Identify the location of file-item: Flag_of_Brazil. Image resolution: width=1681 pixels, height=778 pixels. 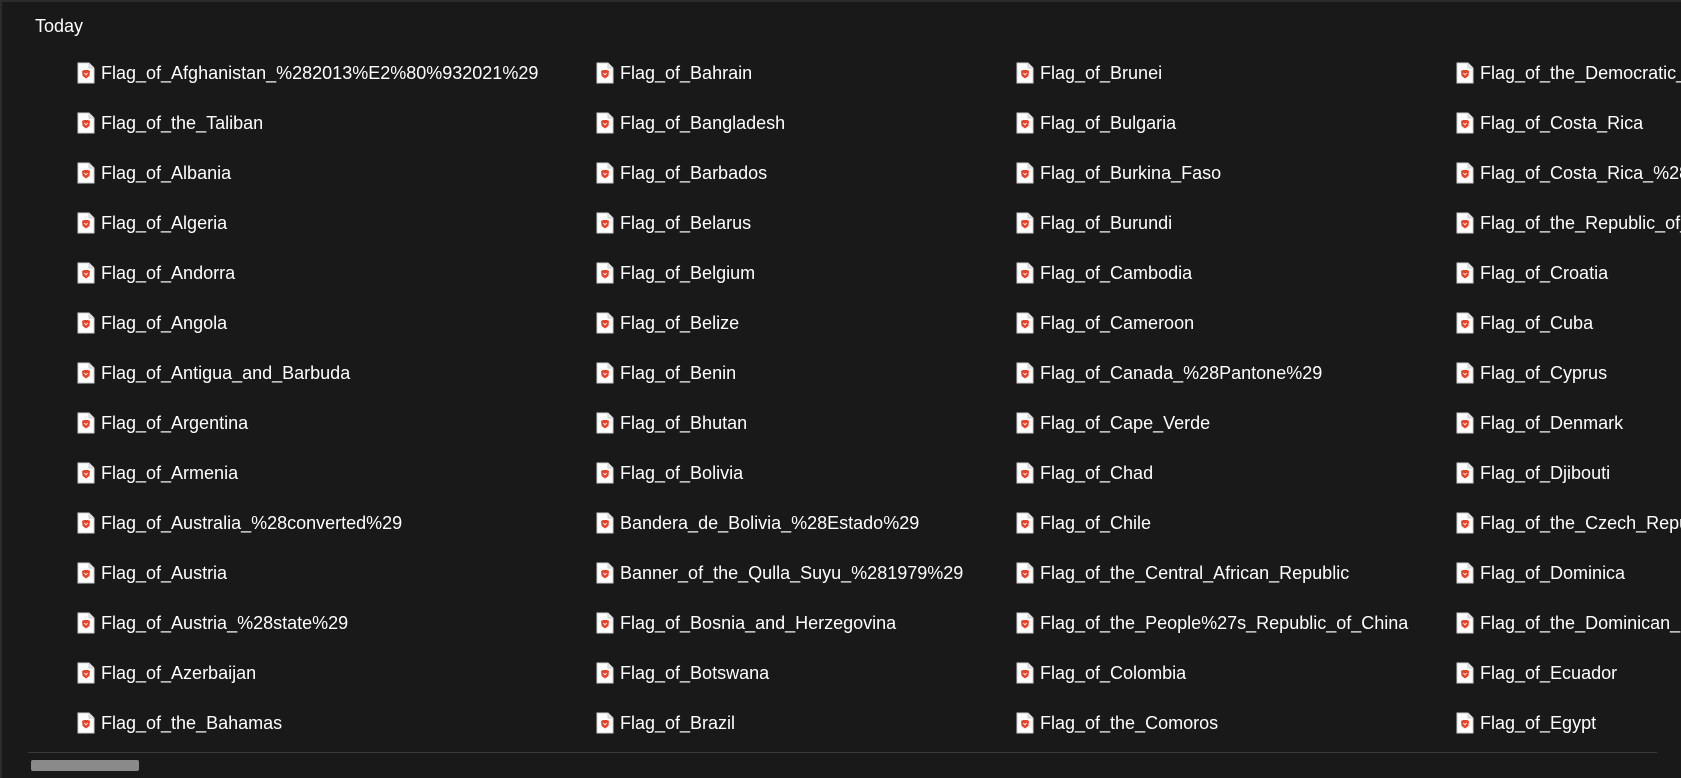
(779, 723).